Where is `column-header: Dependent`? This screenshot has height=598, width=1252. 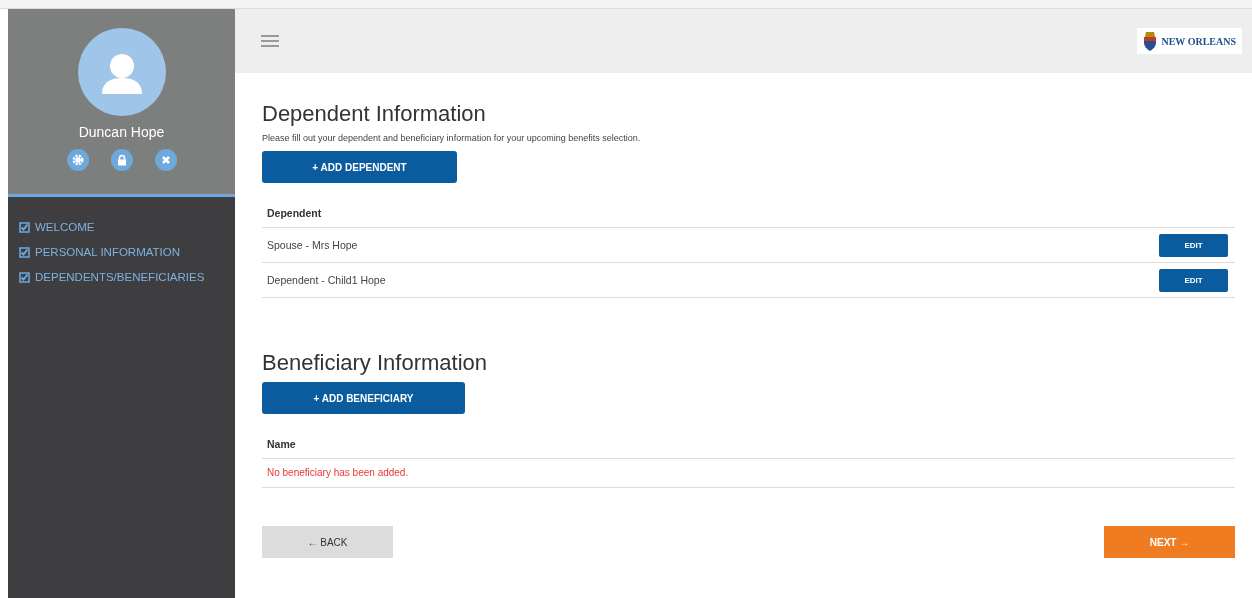
column-header: Dependent is located at coordinates (748, 217).